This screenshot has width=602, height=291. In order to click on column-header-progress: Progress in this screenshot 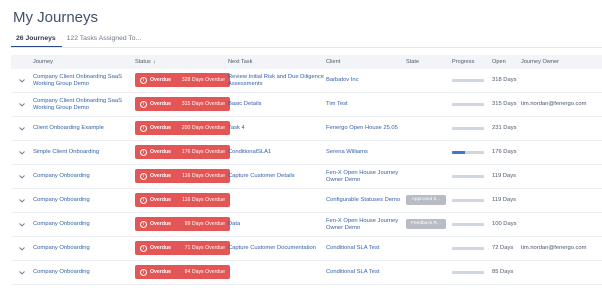, I will do `click(463, 62)`.